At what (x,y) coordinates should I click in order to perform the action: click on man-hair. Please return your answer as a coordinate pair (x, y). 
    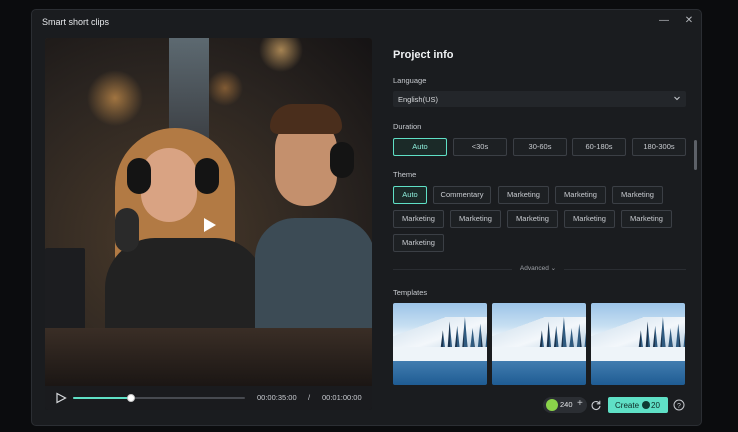
    Looking at the image, I should click on (306, 119).